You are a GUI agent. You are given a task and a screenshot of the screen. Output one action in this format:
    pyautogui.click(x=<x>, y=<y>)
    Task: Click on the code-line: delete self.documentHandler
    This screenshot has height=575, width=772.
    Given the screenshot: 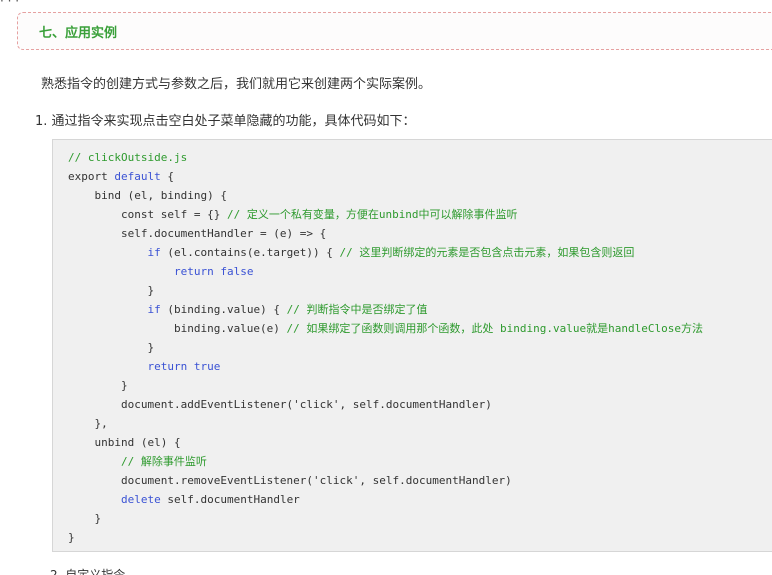 What is the action you would take?
    pyautogui.click(x=184, y=499)
    